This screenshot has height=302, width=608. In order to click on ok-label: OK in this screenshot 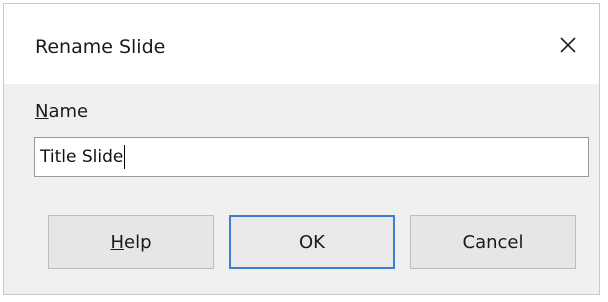, I will do `click(312, 242)`.